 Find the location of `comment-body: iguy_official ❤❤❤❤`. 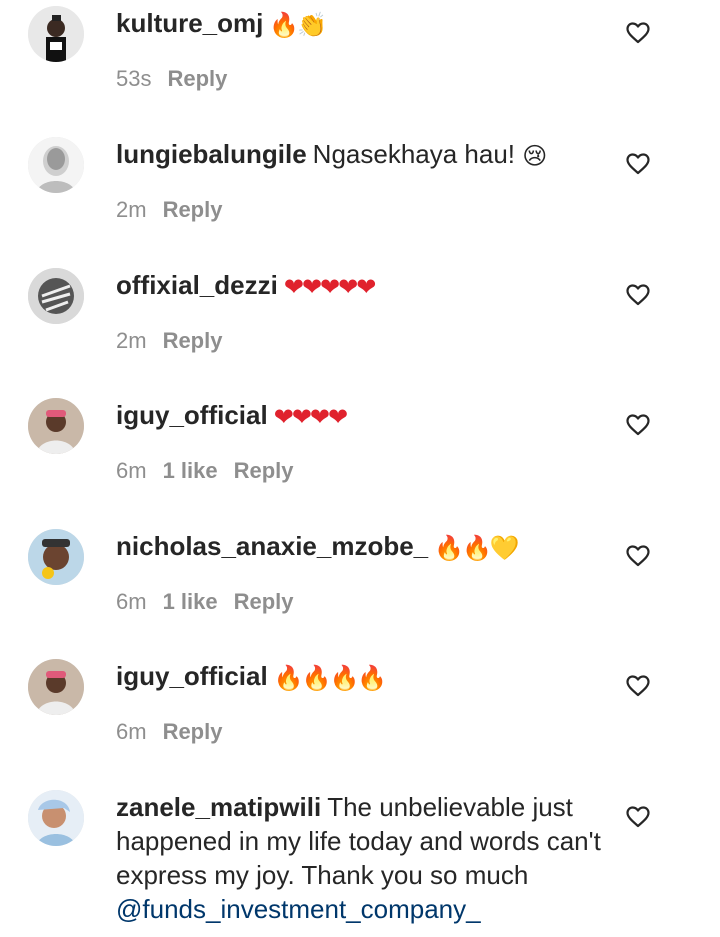

comment-body: iguy_official ❤❤❤❤ is located at coordinates (370, 416).